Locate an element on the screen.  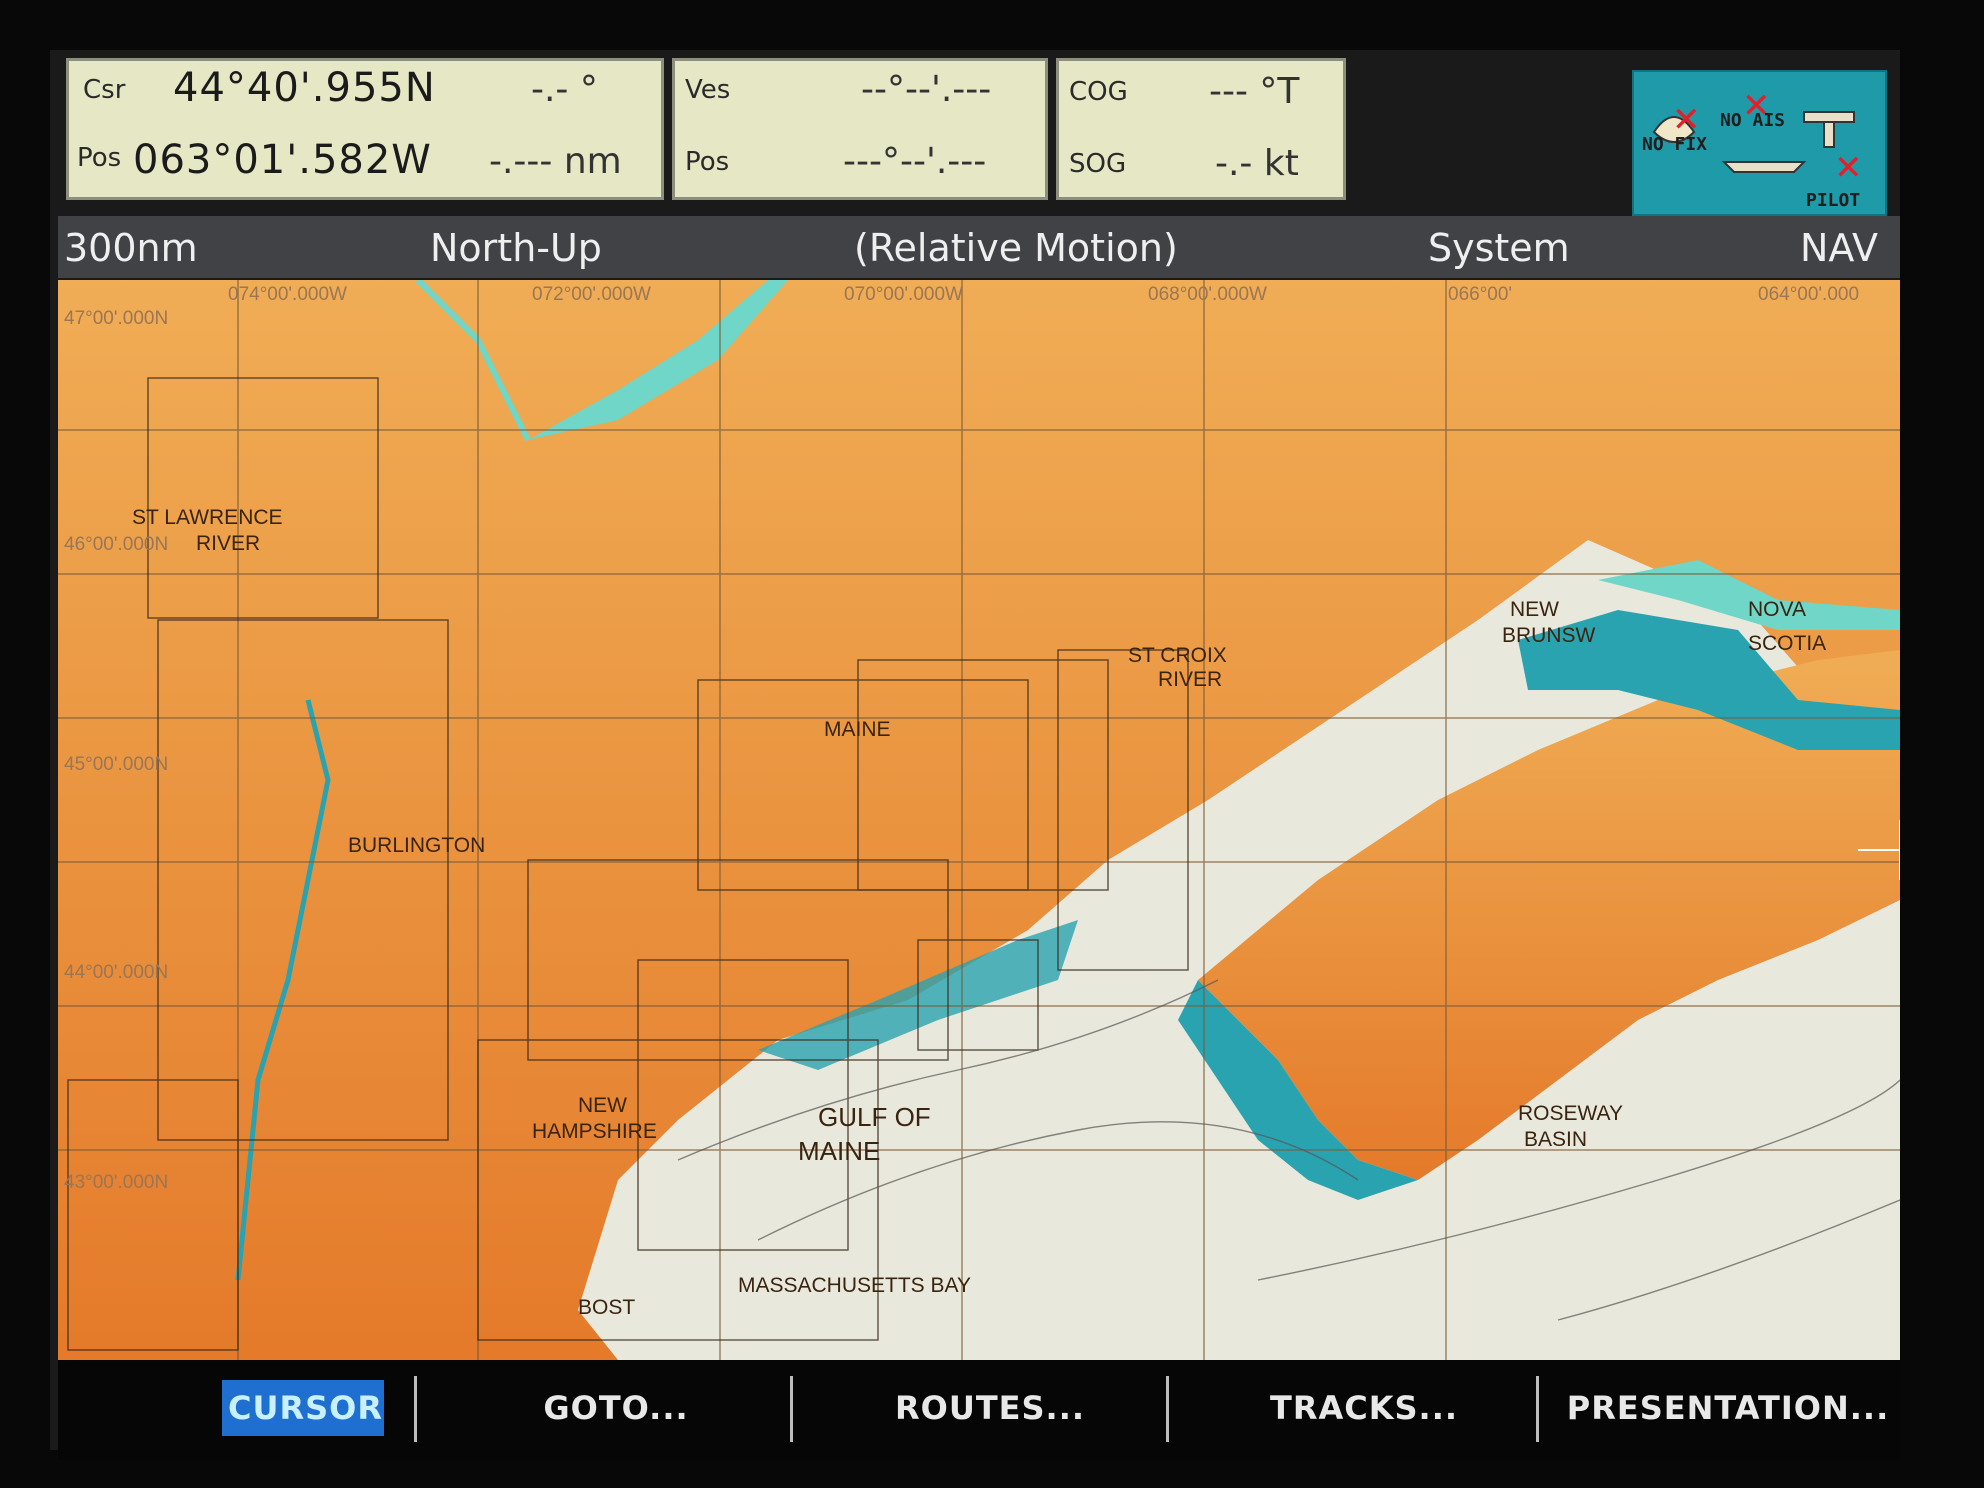
cog-label: COG is located at coordinates (1098, 92).